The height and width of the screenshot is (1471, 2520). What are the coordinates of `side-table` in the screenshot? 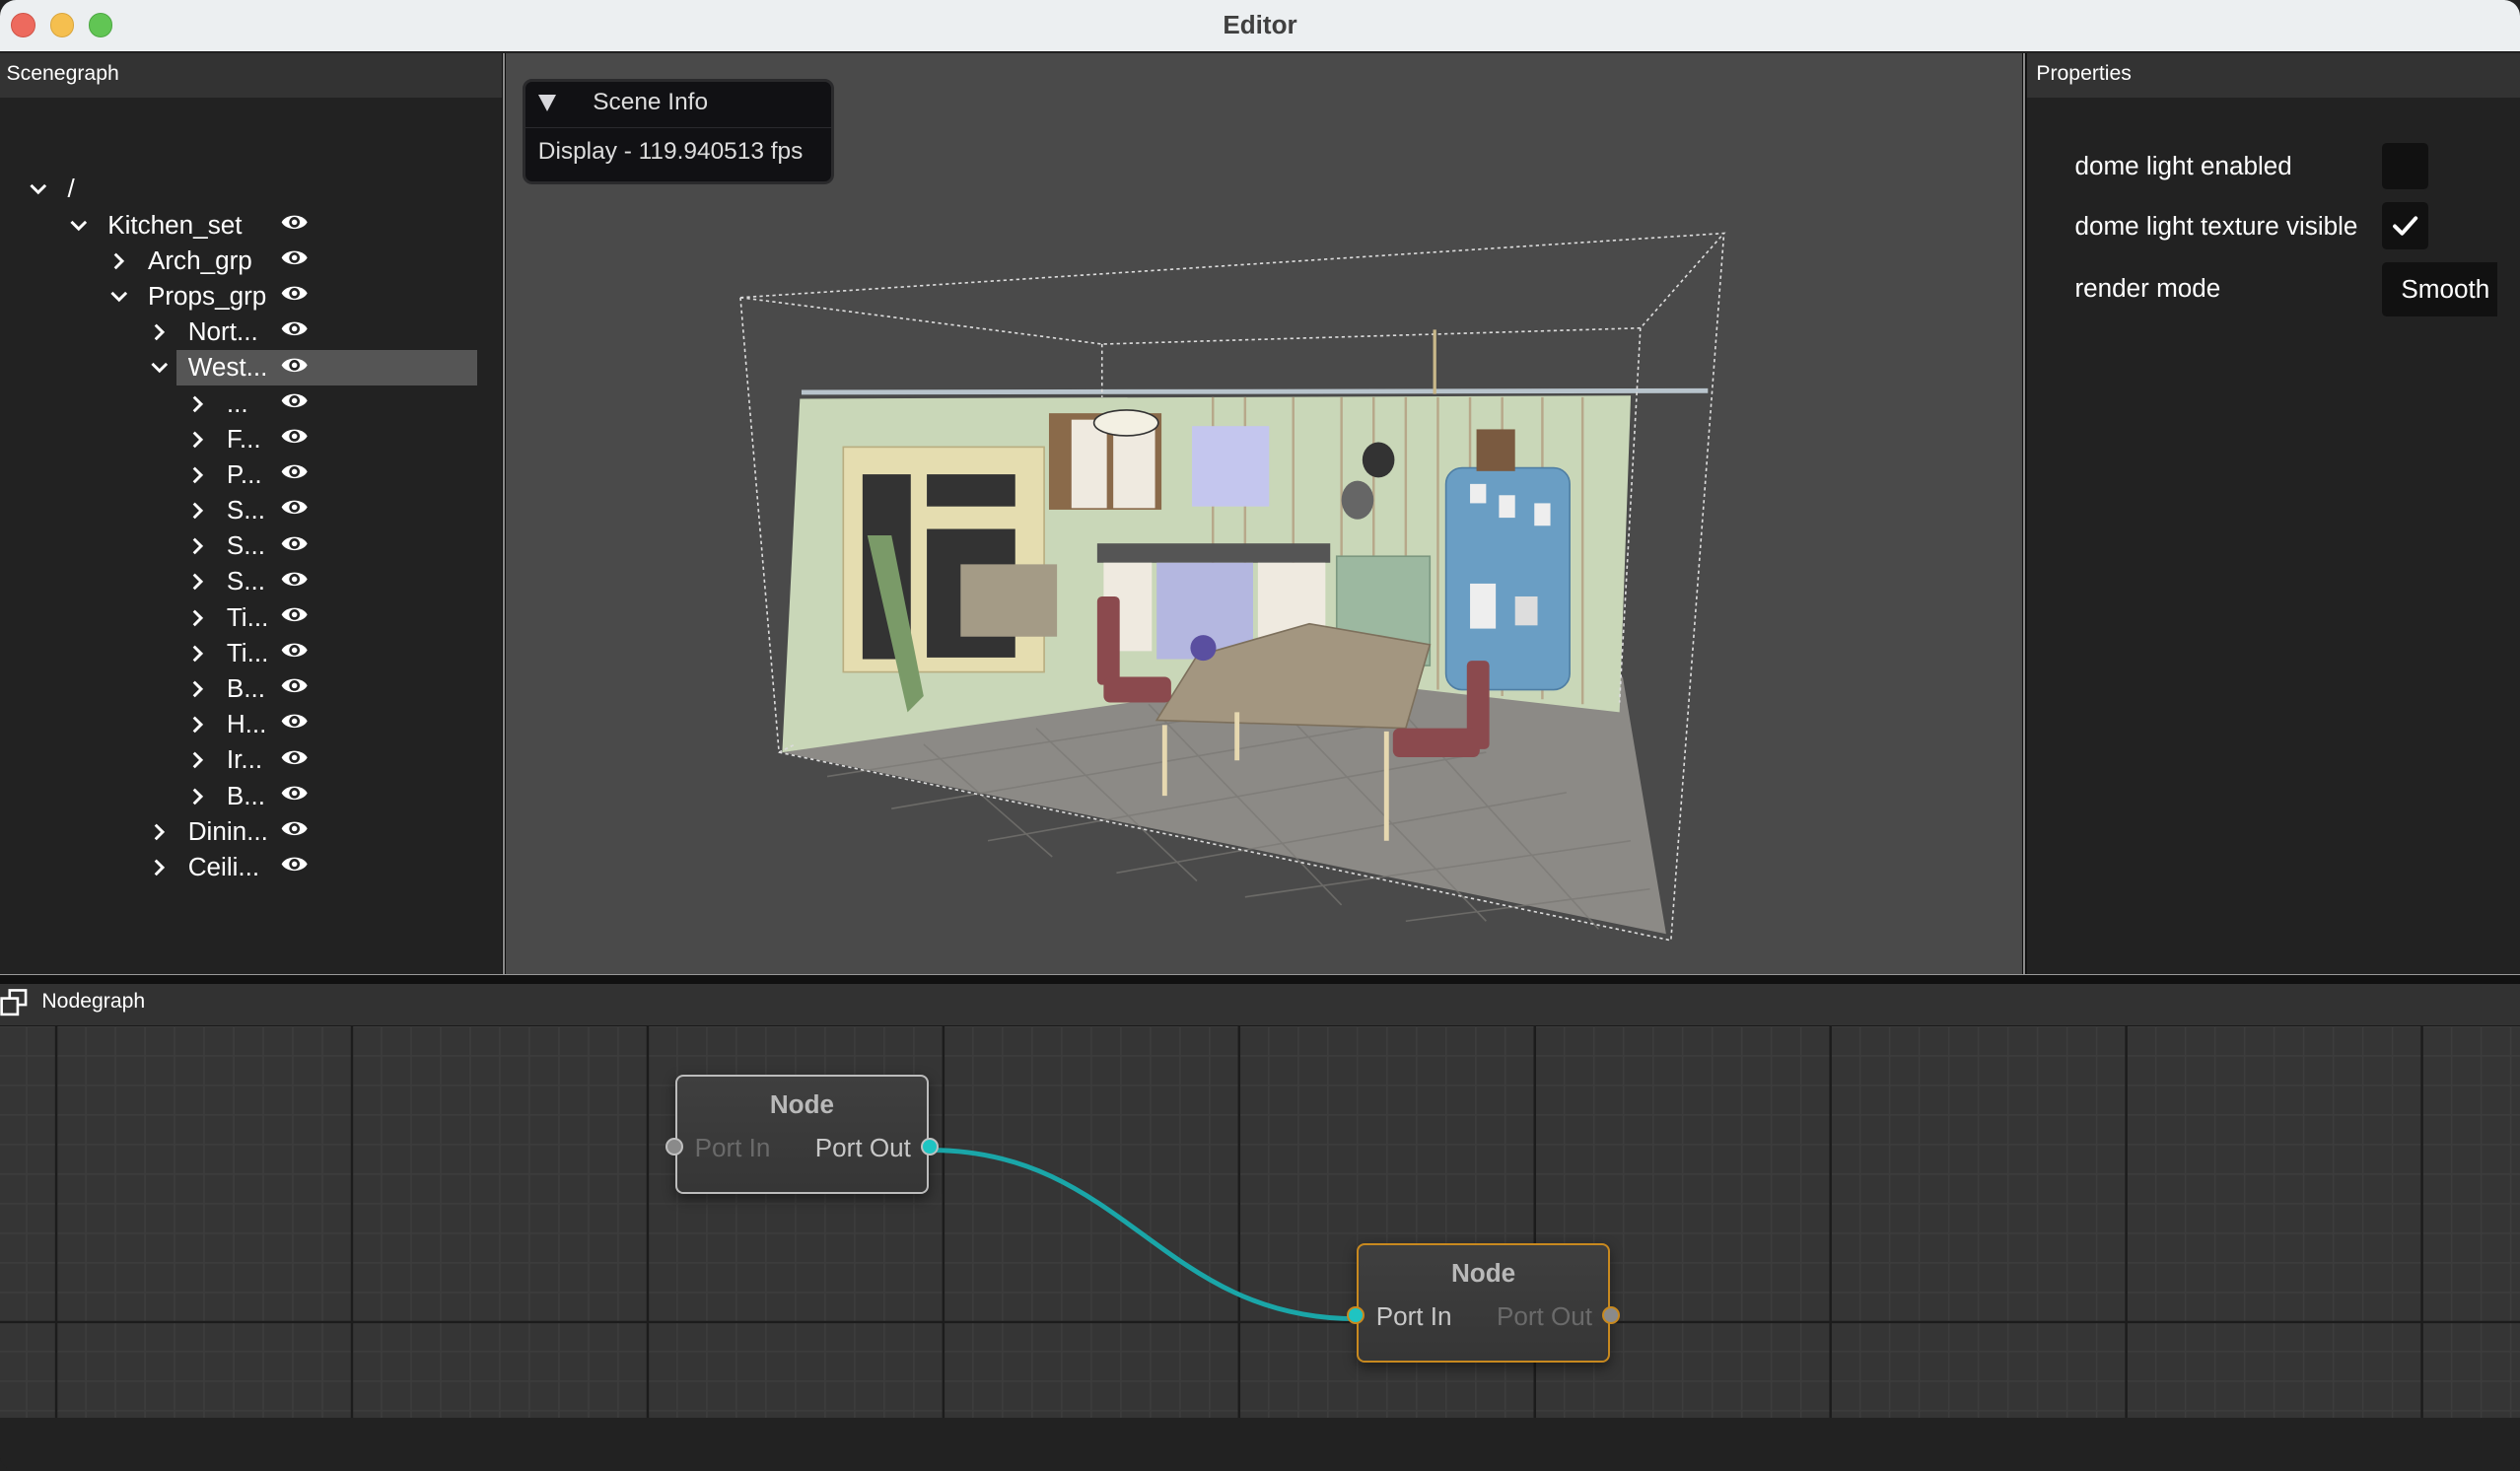 It's located at (1009, 600).